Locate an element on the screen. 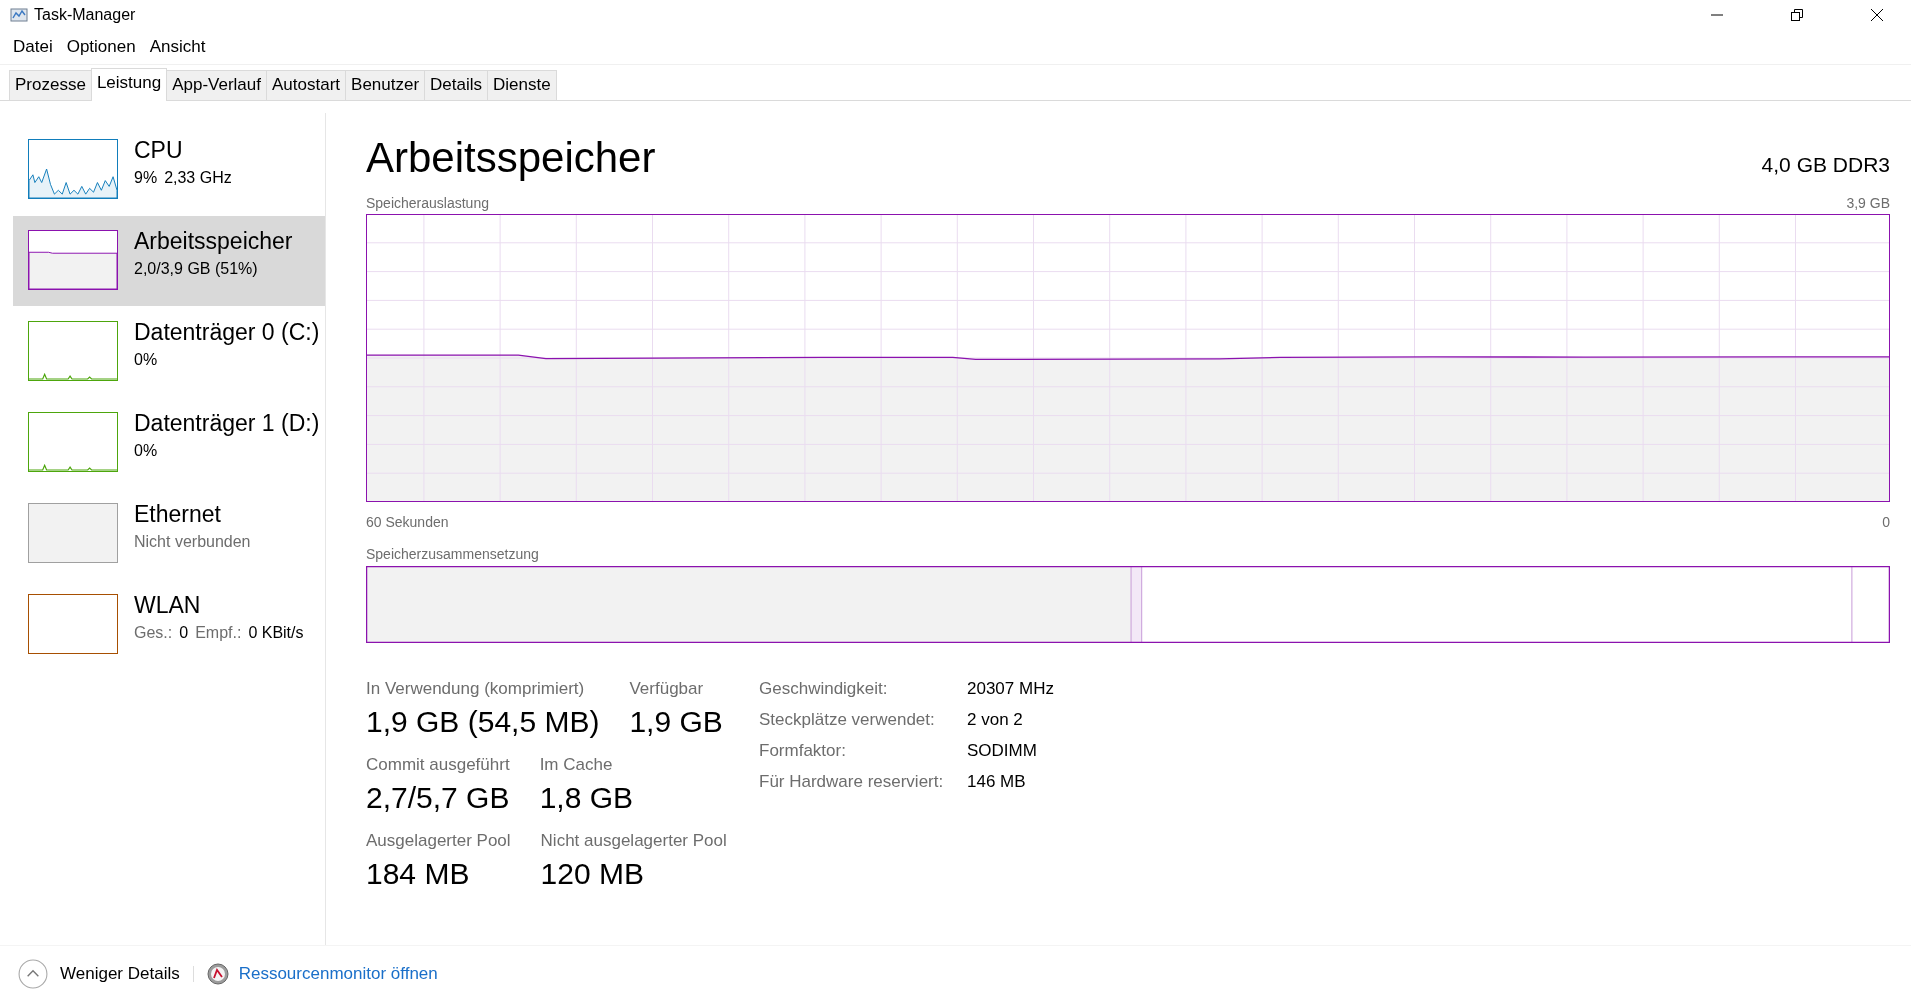 The width and height of the screenshot is (1911, 1002). resource-item: CPU 9% 2,33 GHz is located at coordinates (169, 170).